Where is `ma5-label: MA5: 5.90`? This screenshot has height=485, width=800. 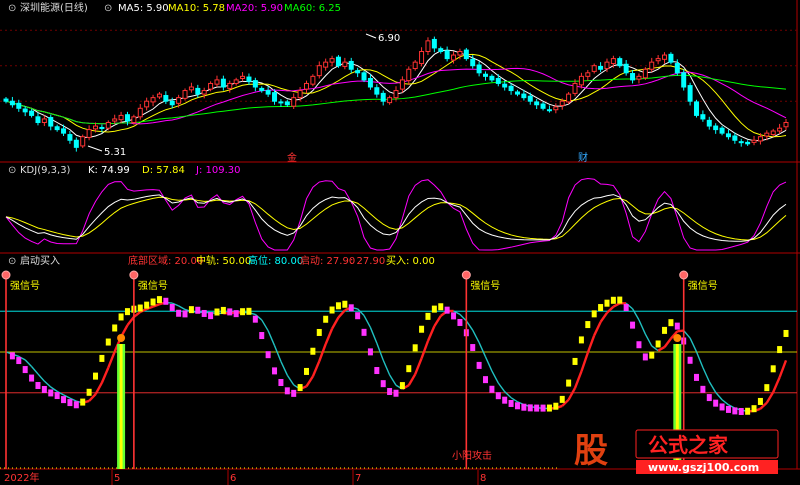
ma5-label: MA5: 5.90 is located at coordinates (143, 8).